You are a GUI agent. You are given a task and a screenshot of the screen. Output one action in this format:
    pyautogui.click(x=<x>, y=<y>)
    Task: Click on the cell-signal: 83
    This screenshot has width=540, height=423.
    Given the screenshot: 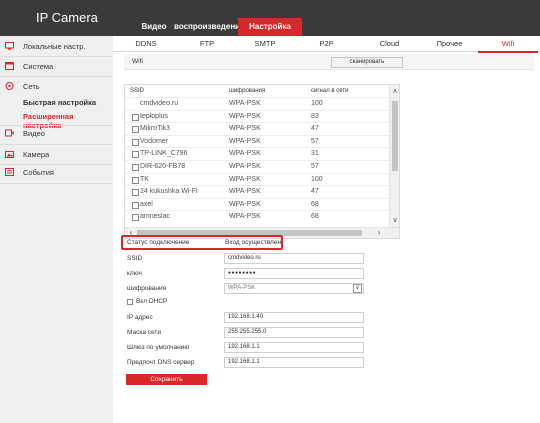 What is the action you would take?
    pyautogui.click(x=315, y=116)
    